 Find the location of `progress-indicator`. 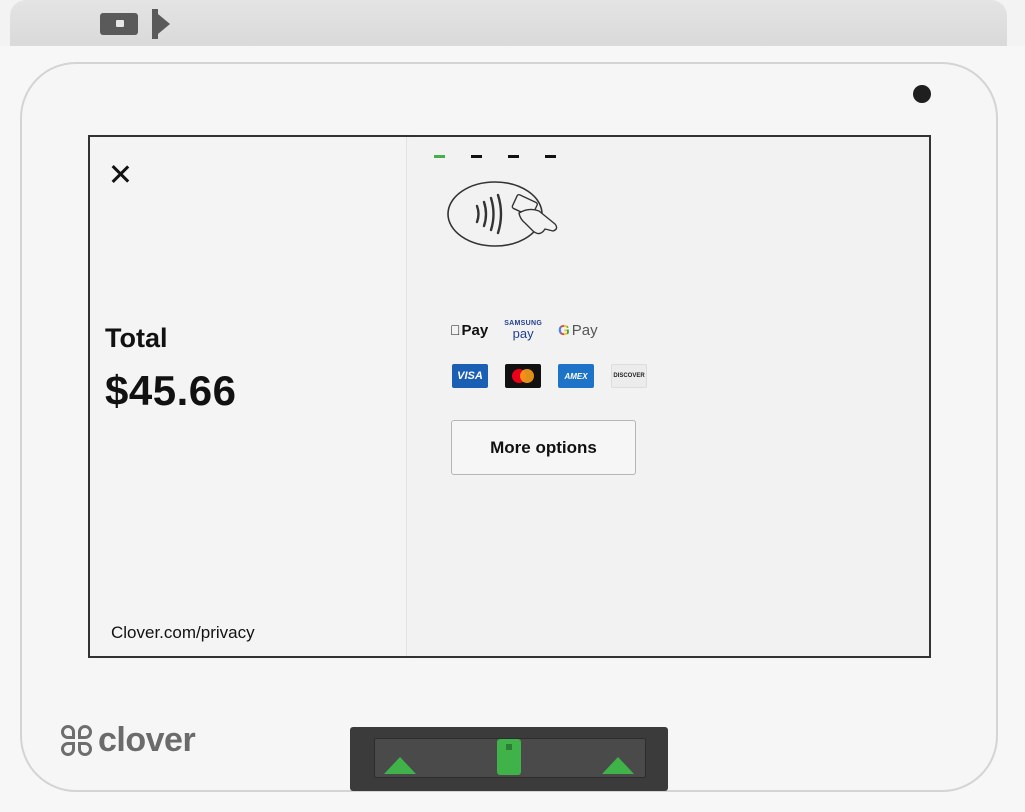

progress-indicator is located at coordinates (495, 156).